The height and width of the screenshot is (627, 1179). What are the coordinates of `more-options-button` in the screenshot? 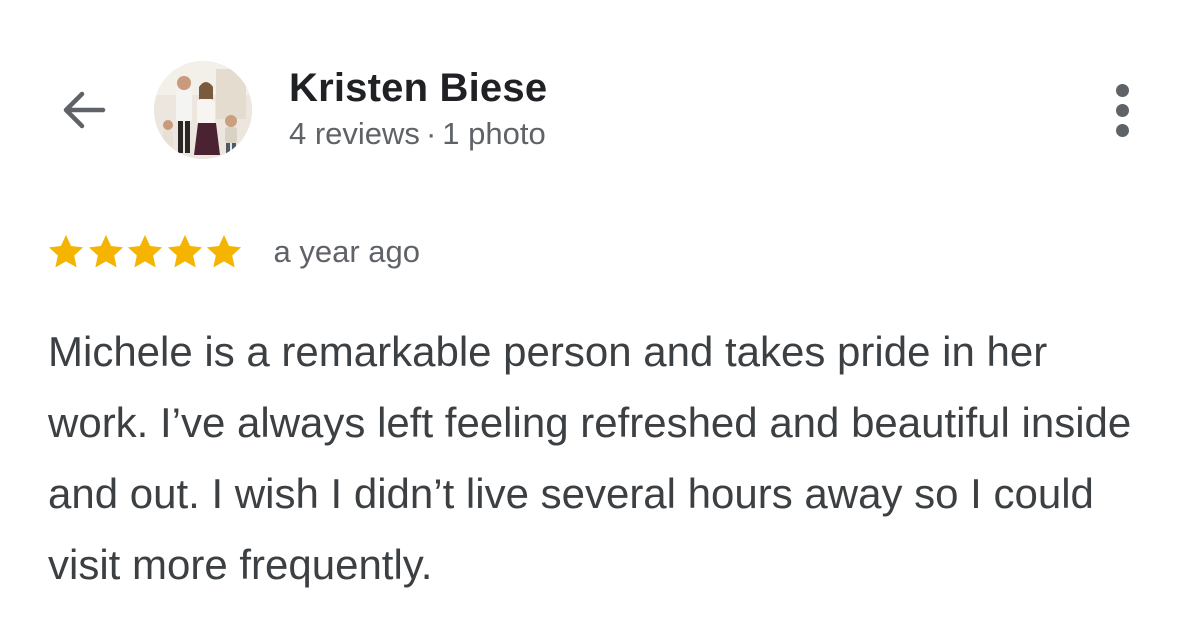 It's located at (1123, 110).